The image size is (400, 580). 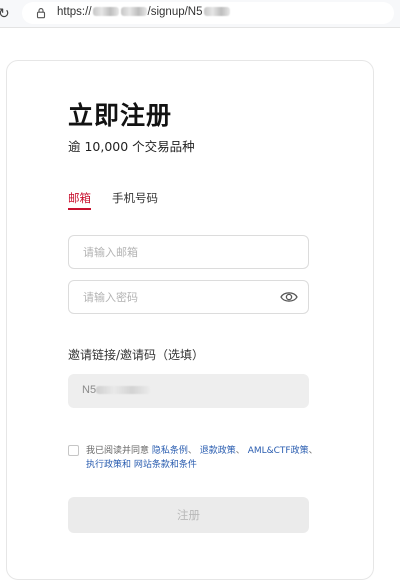 What do you see at coordinates (188, 297) in the screenshot?
I see `password-field` at bounding box center [188, 297].